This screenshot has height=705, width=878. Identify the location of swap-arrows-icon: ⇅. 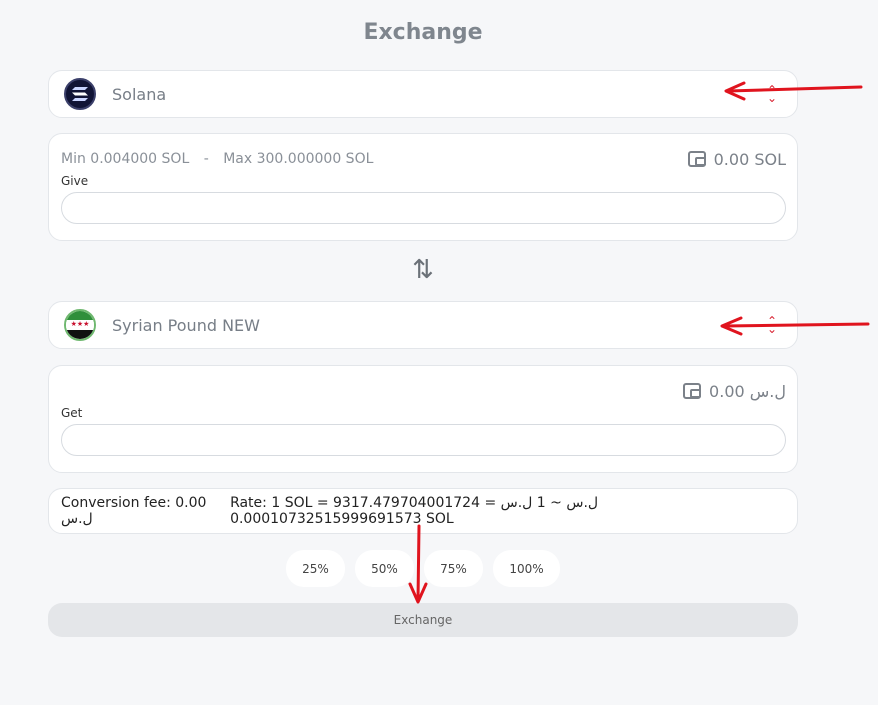
(423, 270).